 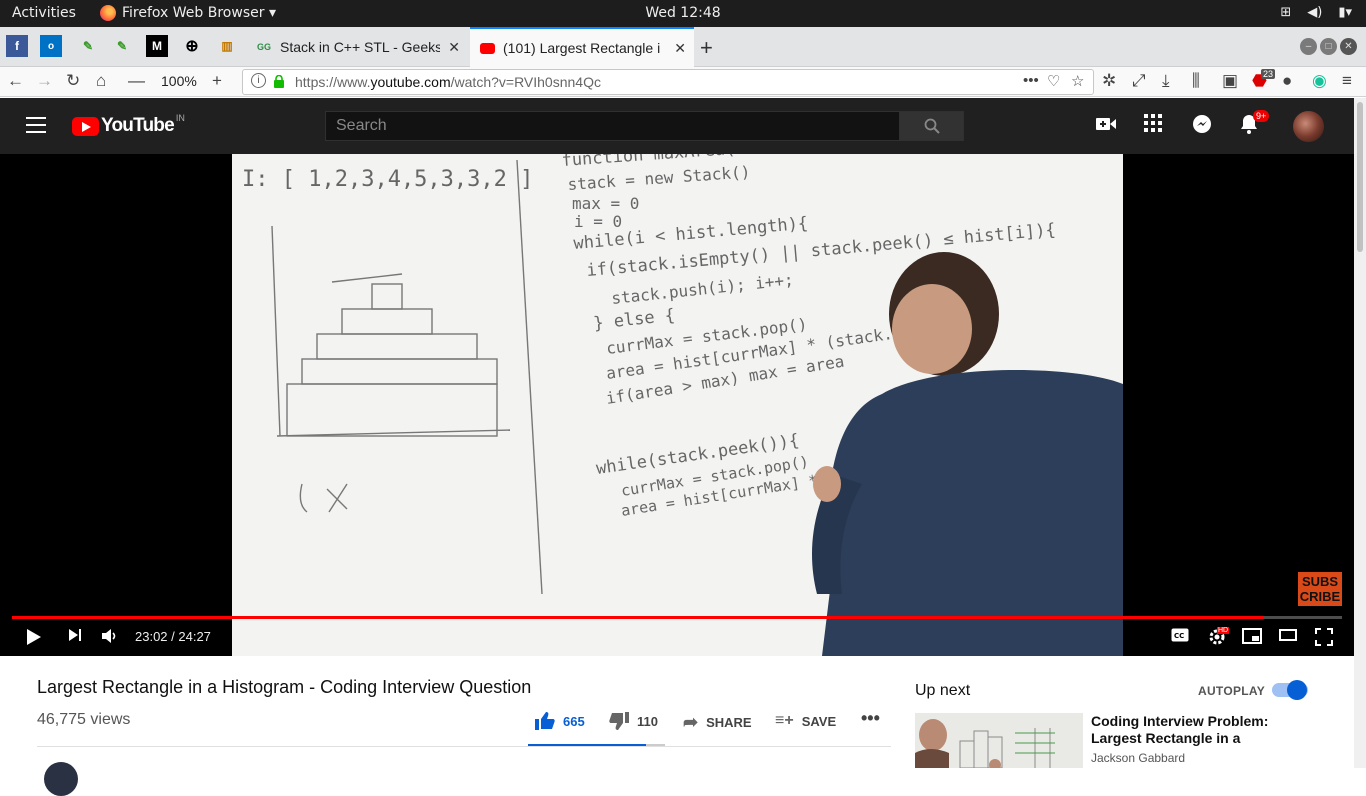 I want to click on search-icon, so click(x=932, y=126).